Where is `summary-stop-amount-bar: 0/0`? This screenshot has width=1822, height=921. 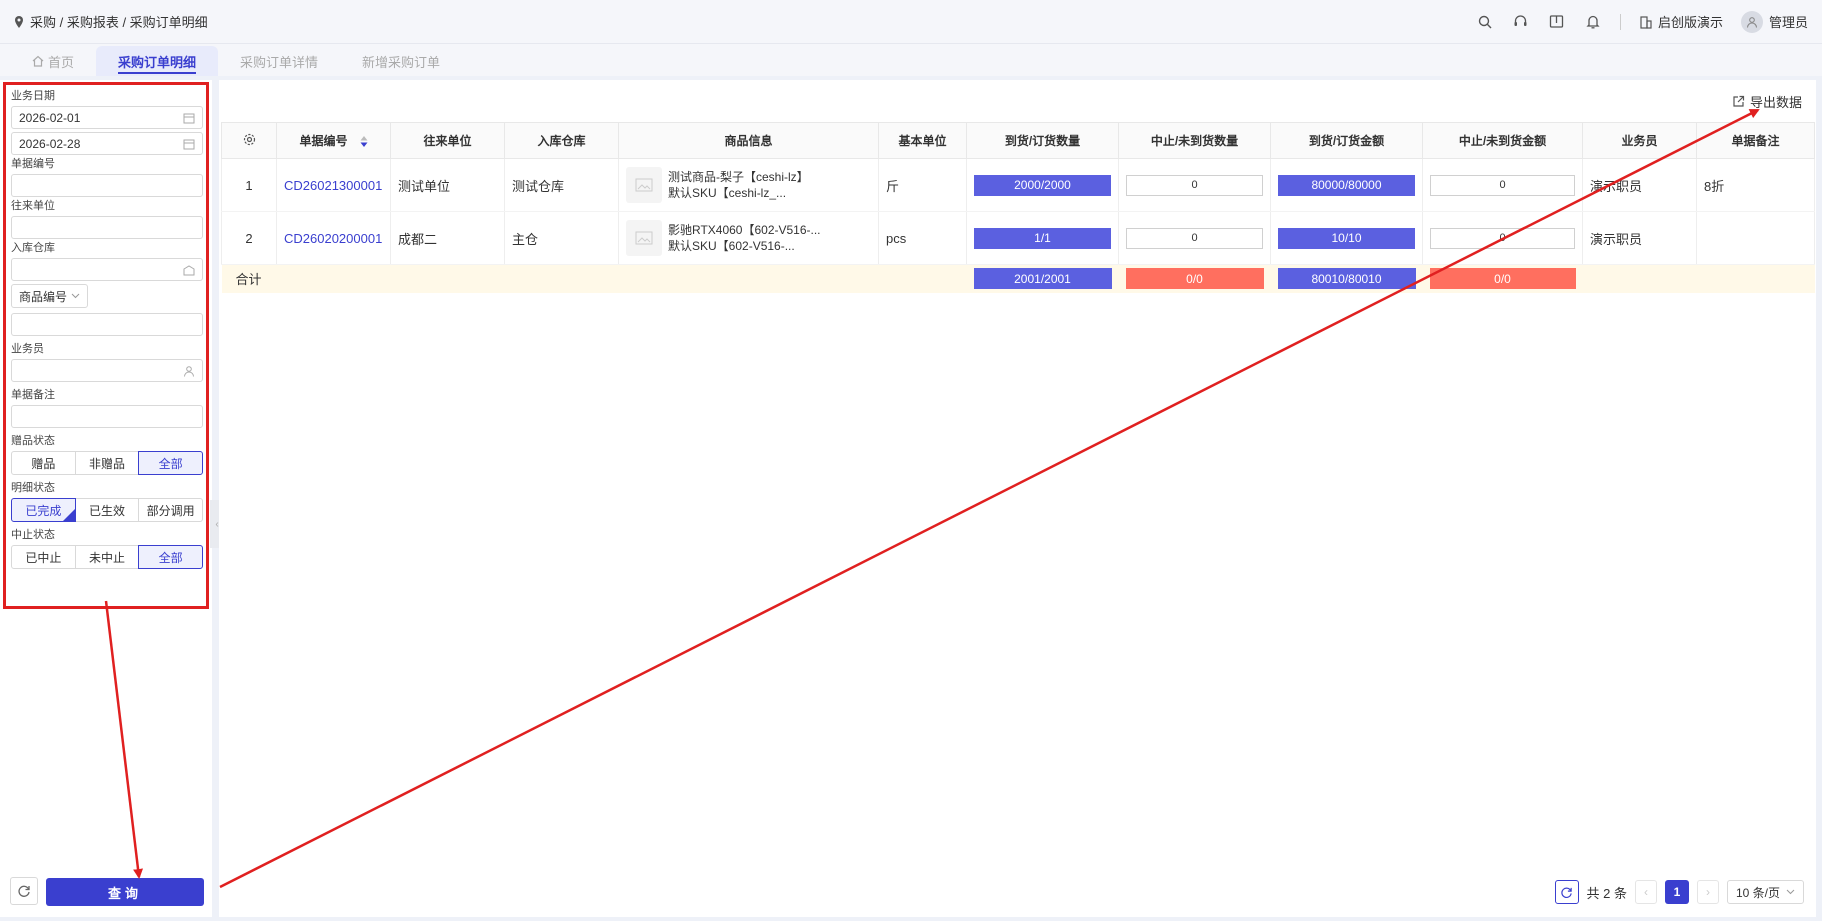 summary-stop-amount-bar: 0/0 is located at coordinates (1502, 279).